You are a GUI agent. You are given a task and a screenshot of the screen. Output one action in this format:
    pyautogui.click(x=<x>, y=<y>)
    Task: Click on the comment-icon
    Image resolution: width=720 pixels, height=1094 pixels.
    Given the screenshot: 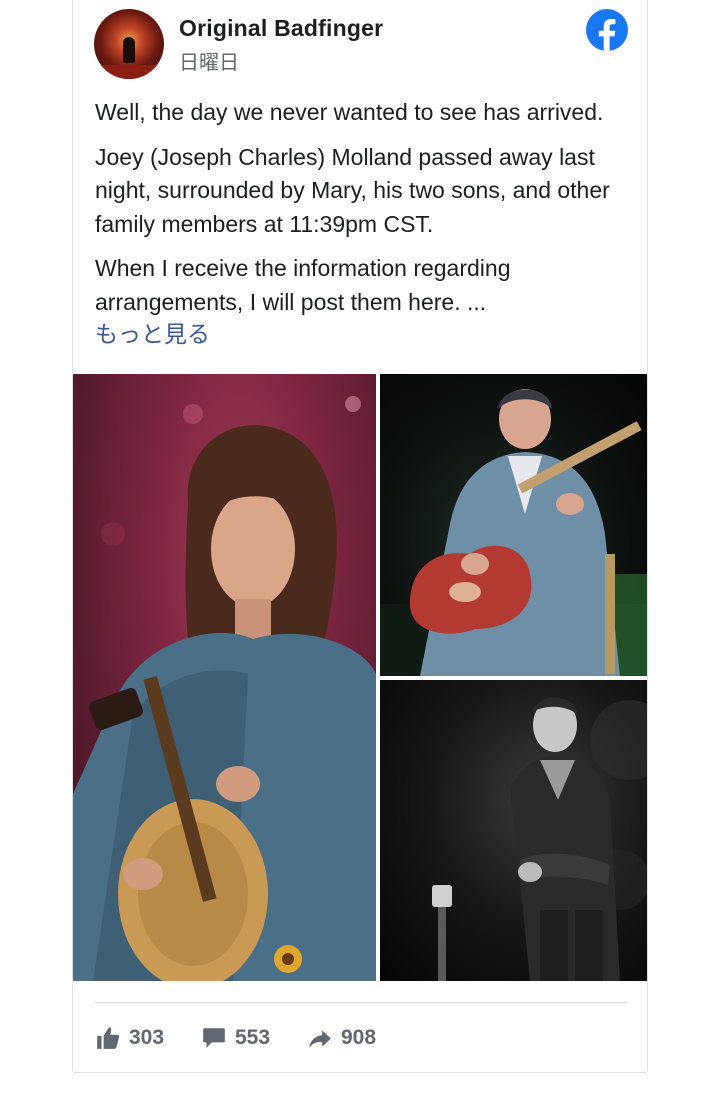 What is the action you would take?
    pyautogui.click(x=214, y=1038)
    